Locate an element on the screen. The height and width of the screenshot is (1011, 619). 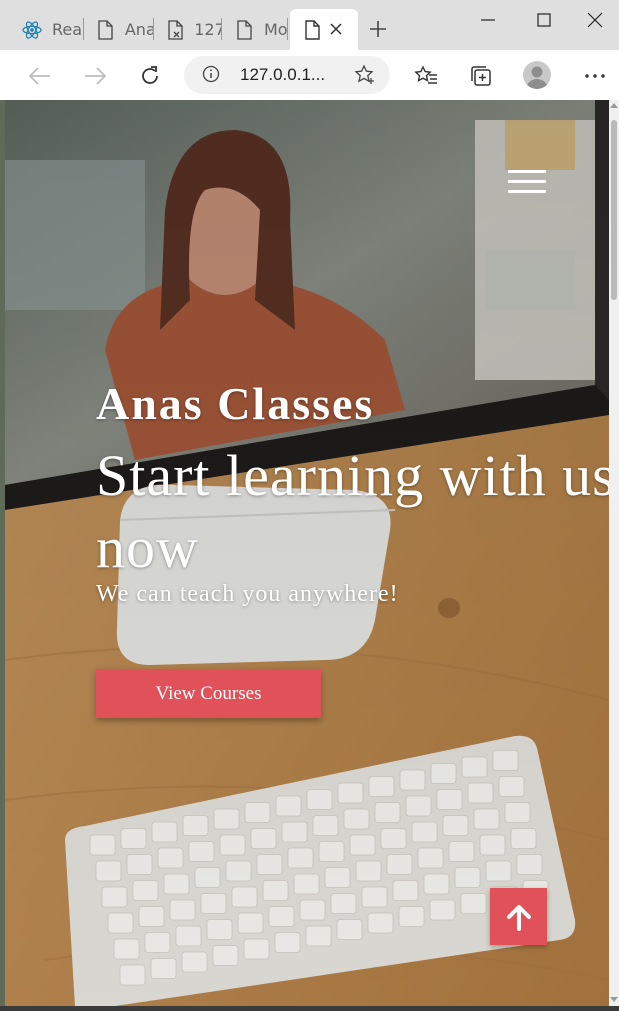
collections-button is located at coordinates (481, 76).